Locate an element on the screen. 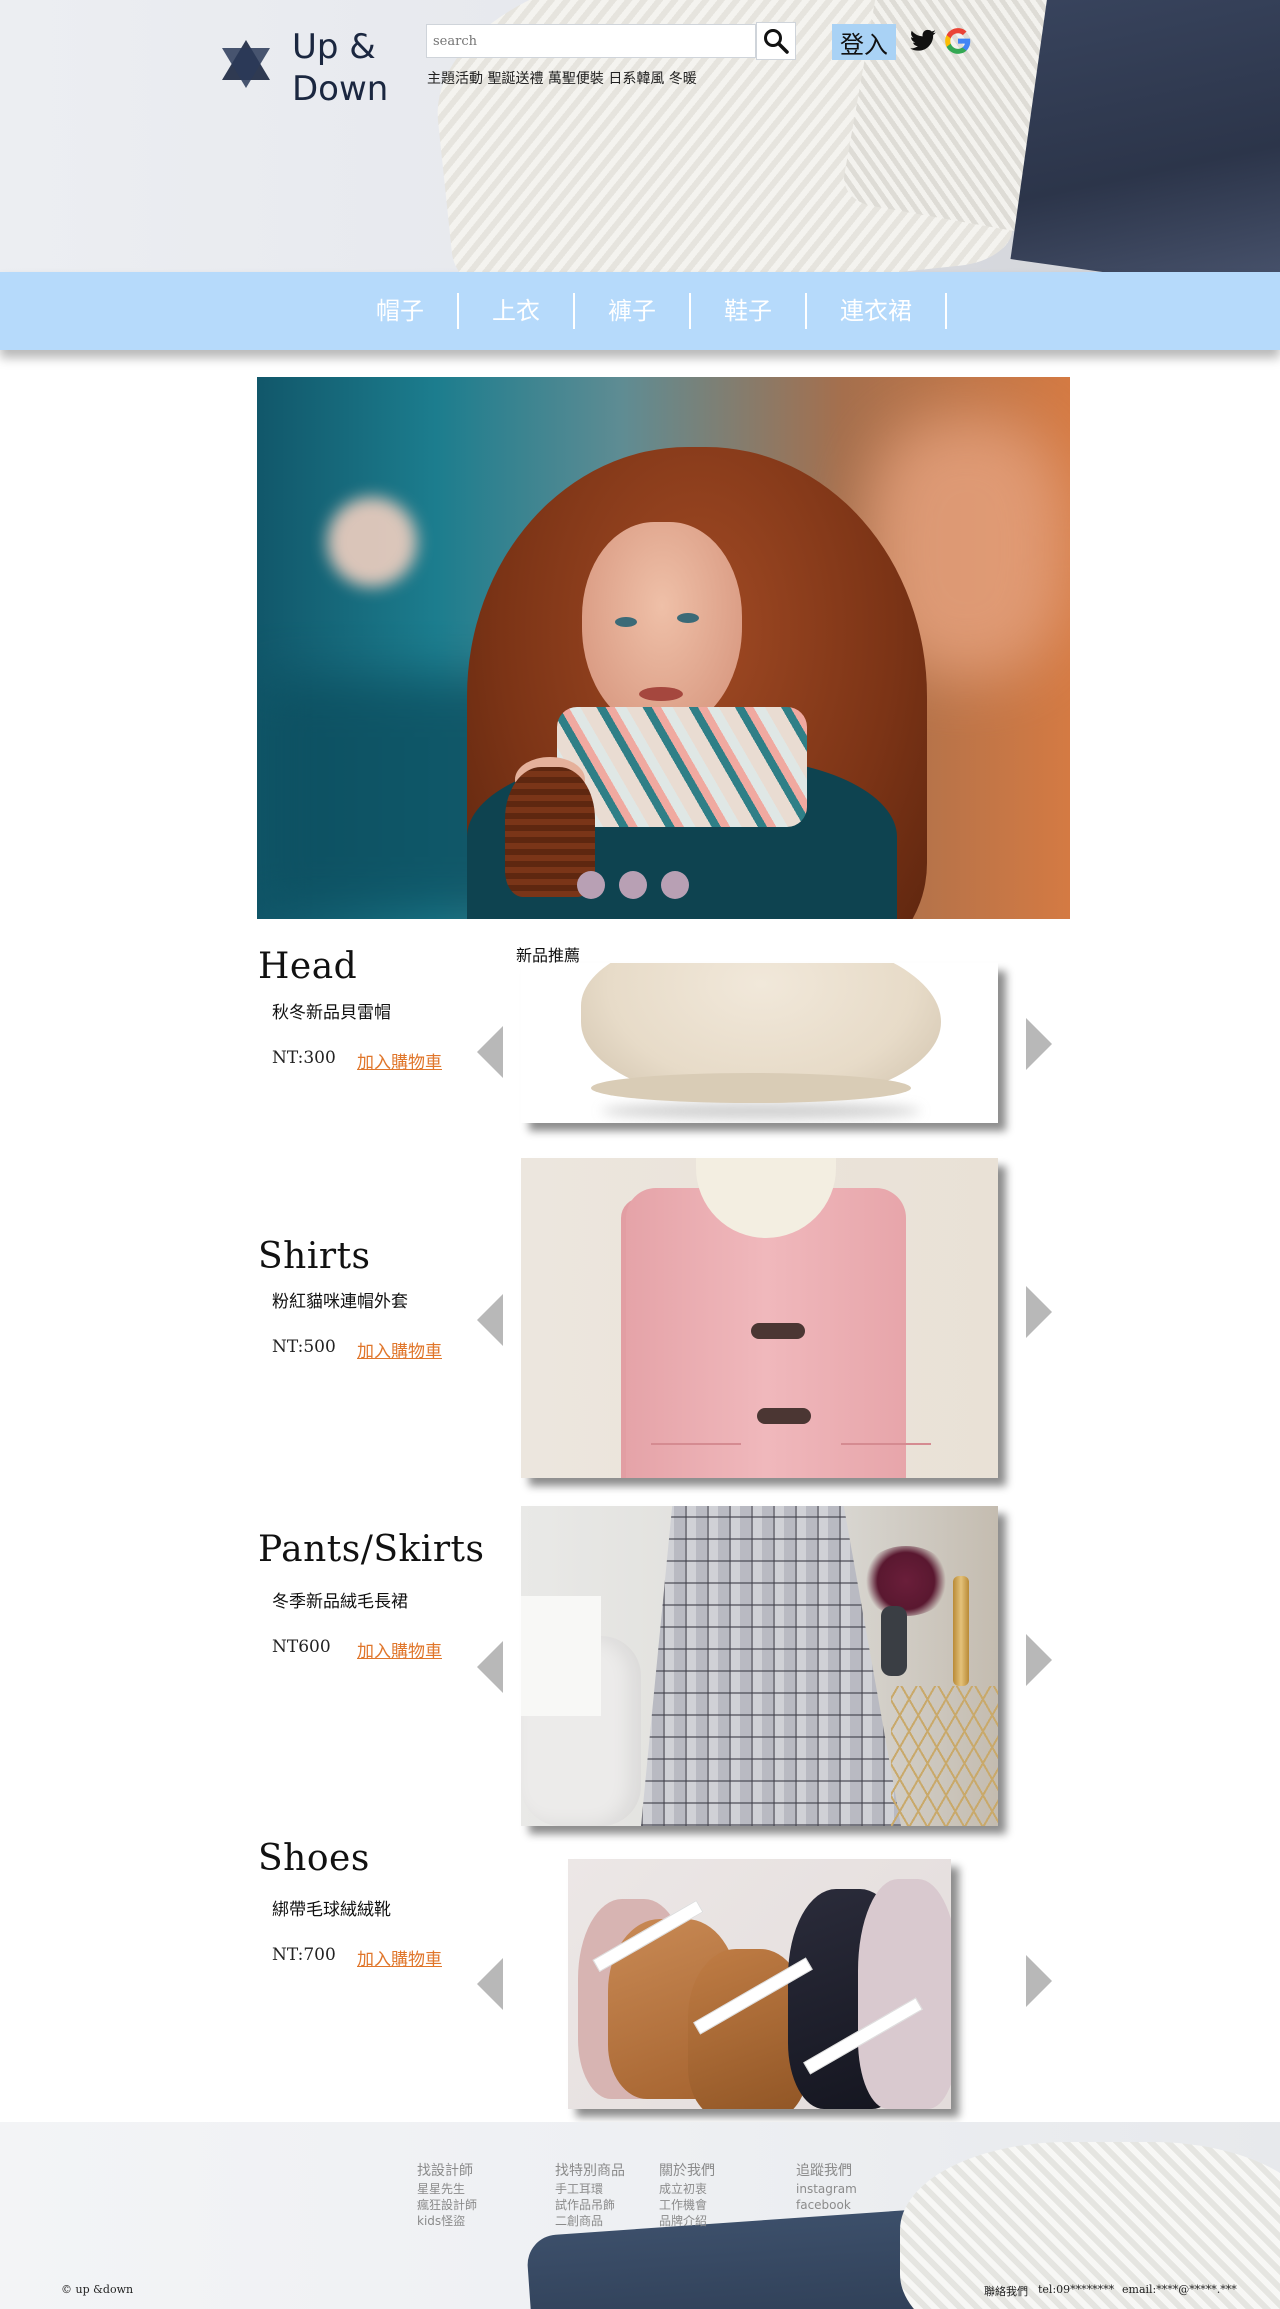 The width and height of the screenshot is (1280, 2309). side-table is located at coordinates (944, 1756).